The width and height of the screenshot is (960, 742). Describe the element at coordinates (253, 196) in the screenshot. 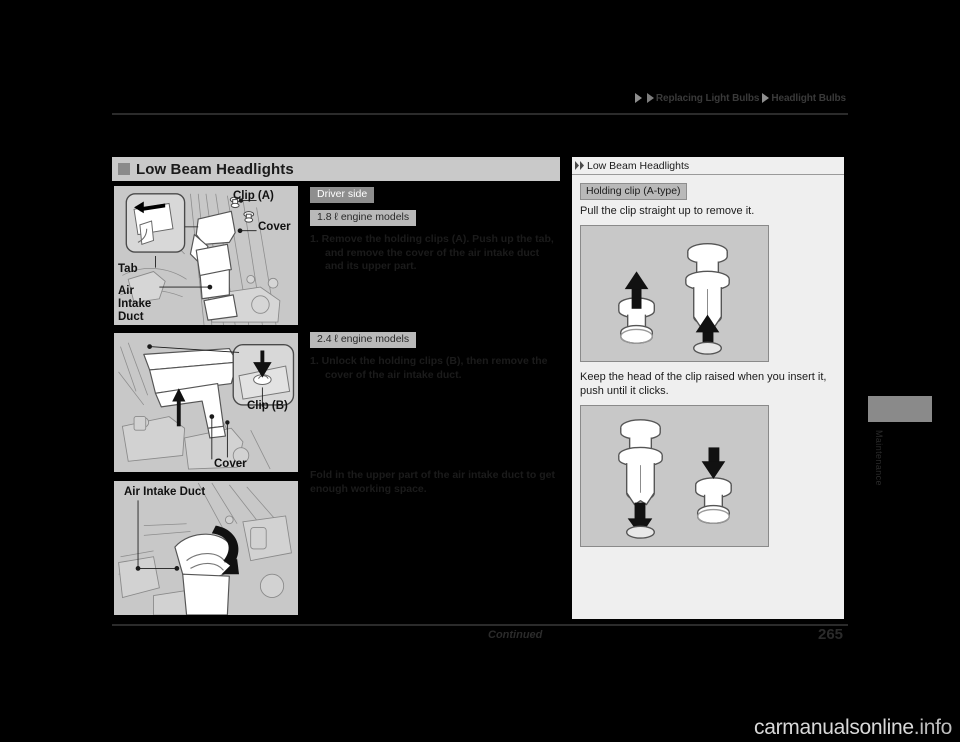

I see `label-clip-a: Clip (A)` at that location.